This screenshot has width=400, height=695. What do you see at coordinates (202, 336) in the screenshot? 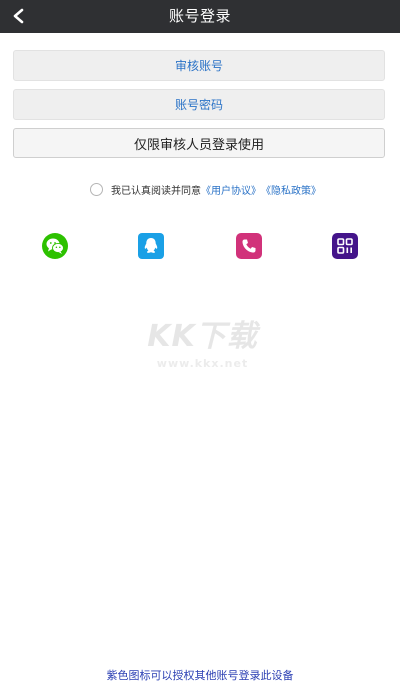
I see `watermark-brand: KK下载` at bounding box center [202, 336].